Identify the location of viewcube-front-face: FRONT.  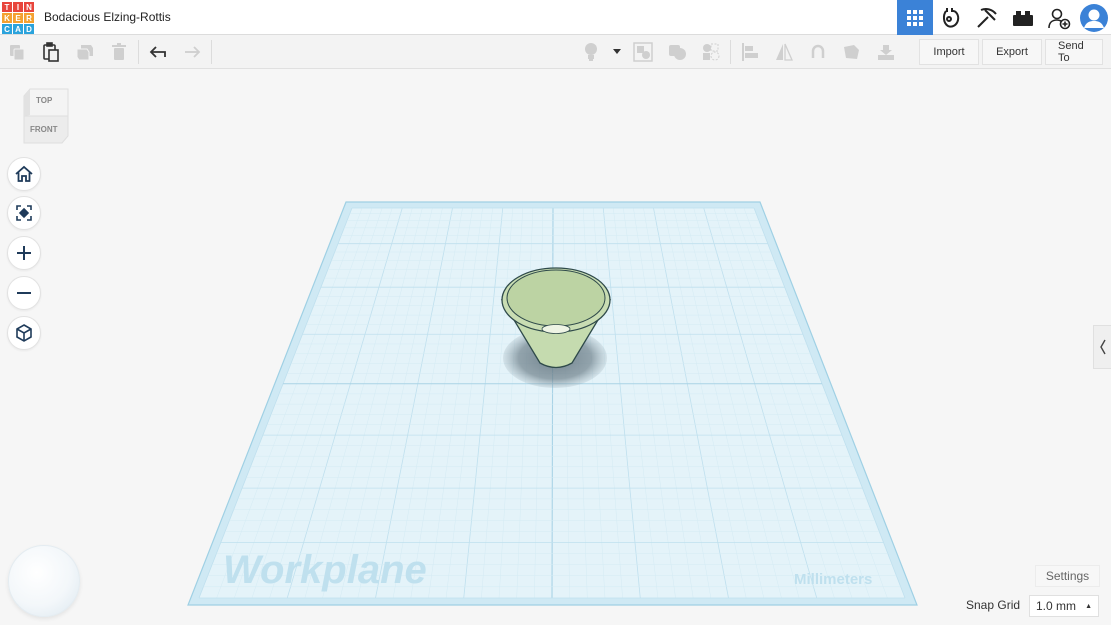
(44, 129).